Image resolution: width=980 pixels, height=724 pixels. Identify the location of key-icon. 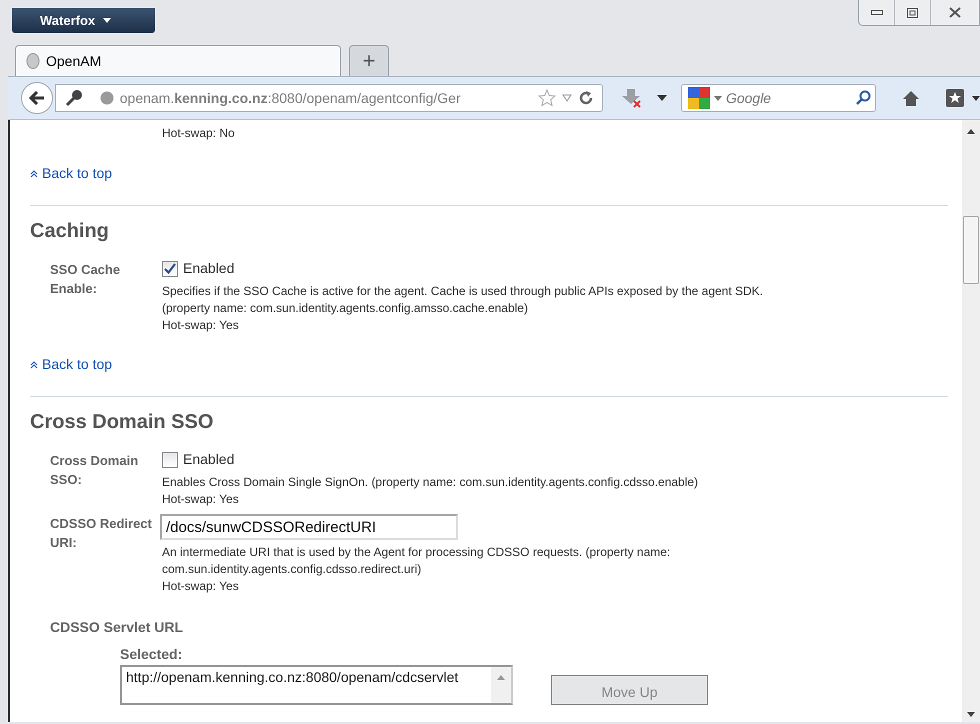
(74, 98).